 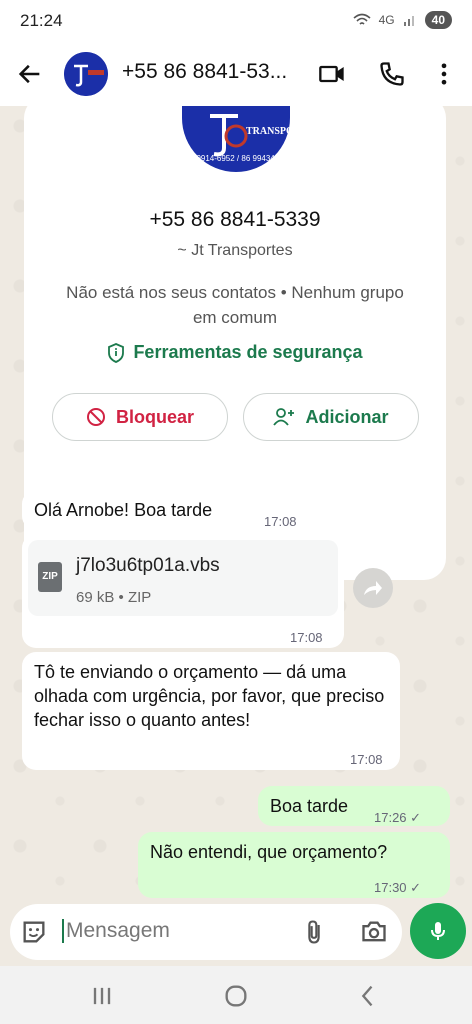 I want to click on jt-logo-icon, so click(x=86, y=74).